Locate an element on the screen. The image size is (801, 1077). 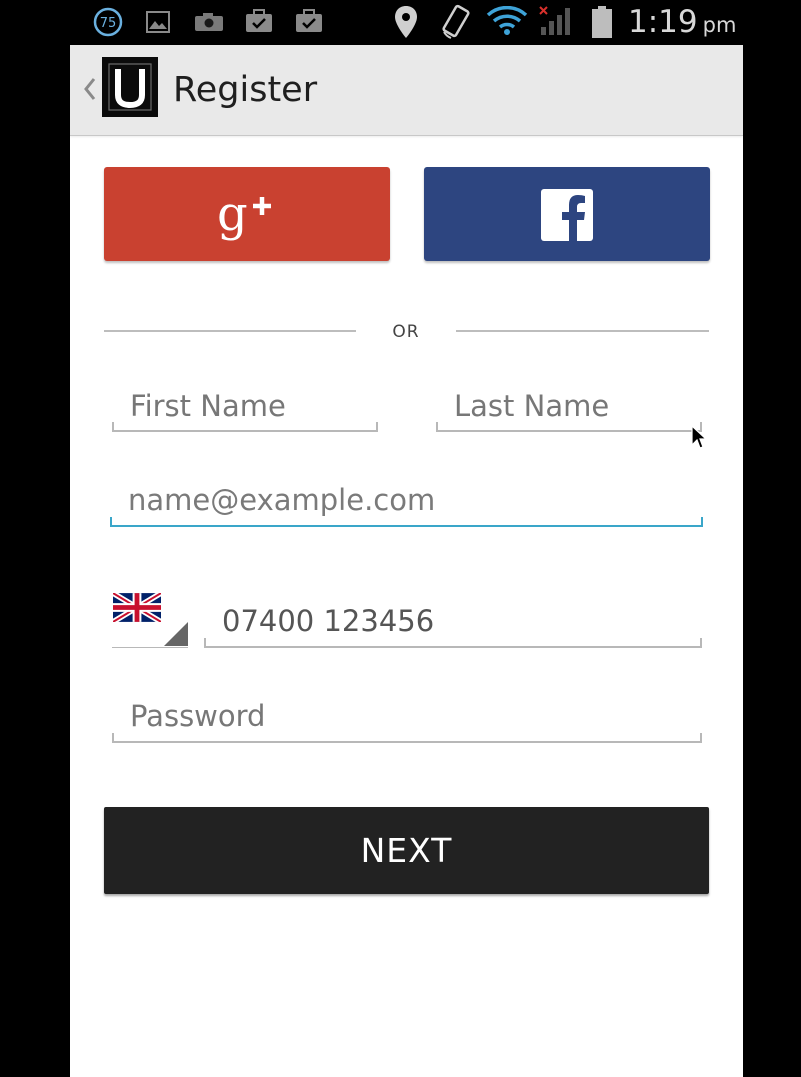
dropdown-caret-icon is located at coordinates (176, 634).